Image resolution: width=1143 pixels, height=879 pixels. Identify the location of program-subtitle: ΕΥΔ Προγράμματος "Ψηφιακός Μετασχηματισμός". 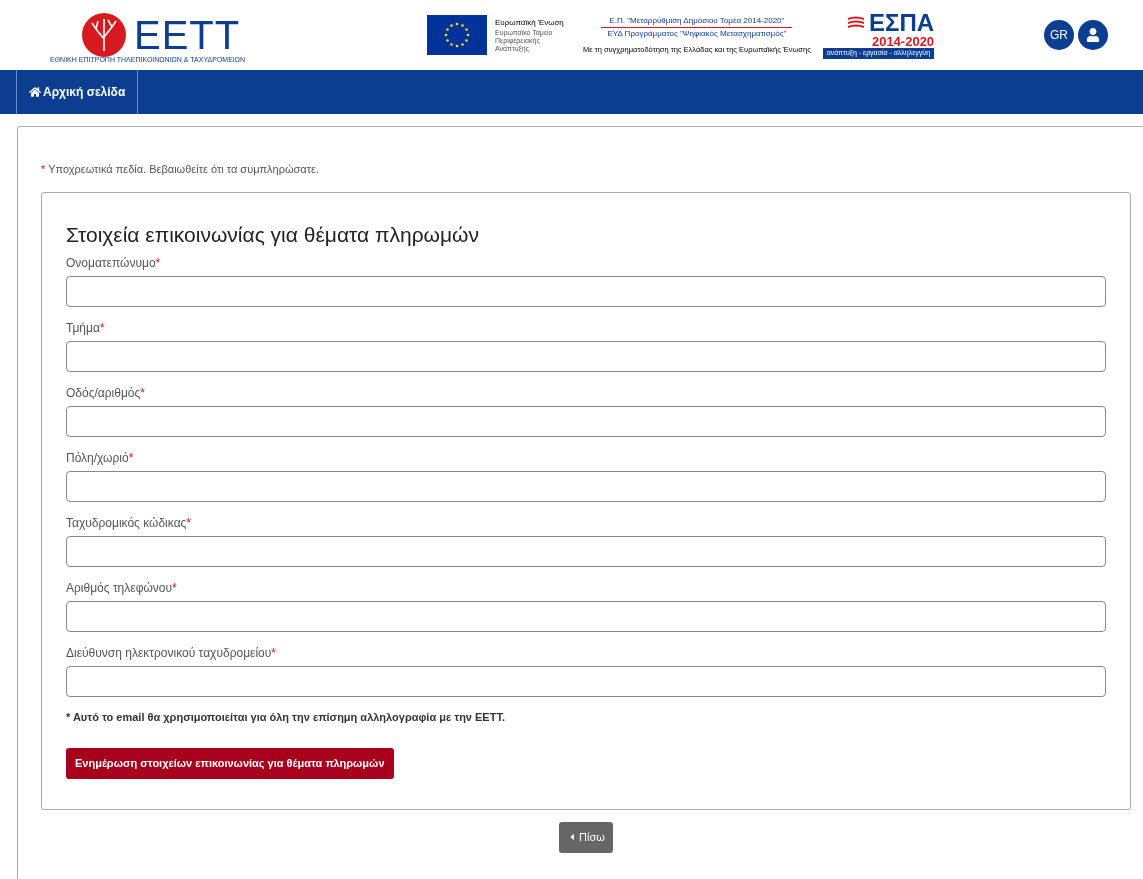
(697, 33).